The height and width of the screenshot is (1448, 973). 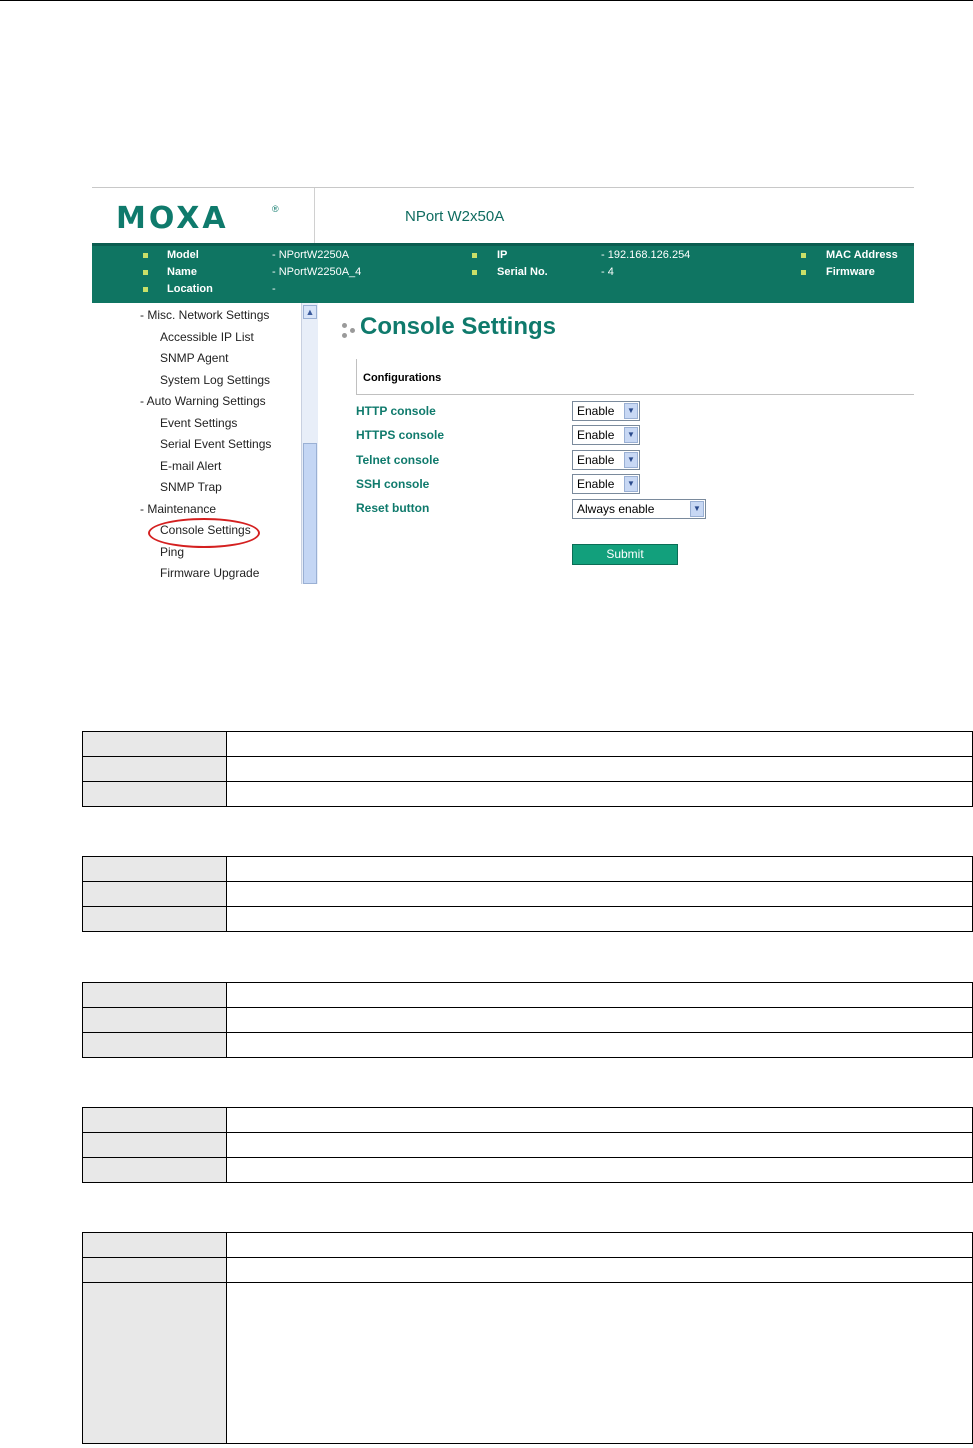 What do you see at coordinates (635, 377) in the screenshot?
I see `configurations-section: Configurations` at bounding box center [635, 377].